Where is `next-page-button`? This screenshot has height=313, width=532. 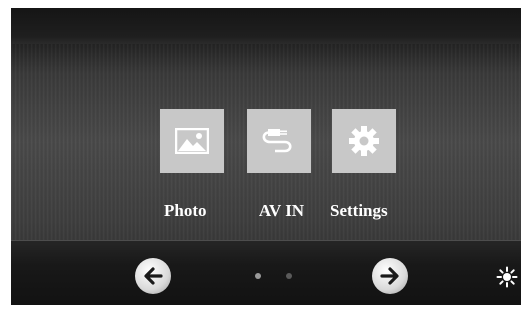
next-page-button is located at coordinates (390, 276).